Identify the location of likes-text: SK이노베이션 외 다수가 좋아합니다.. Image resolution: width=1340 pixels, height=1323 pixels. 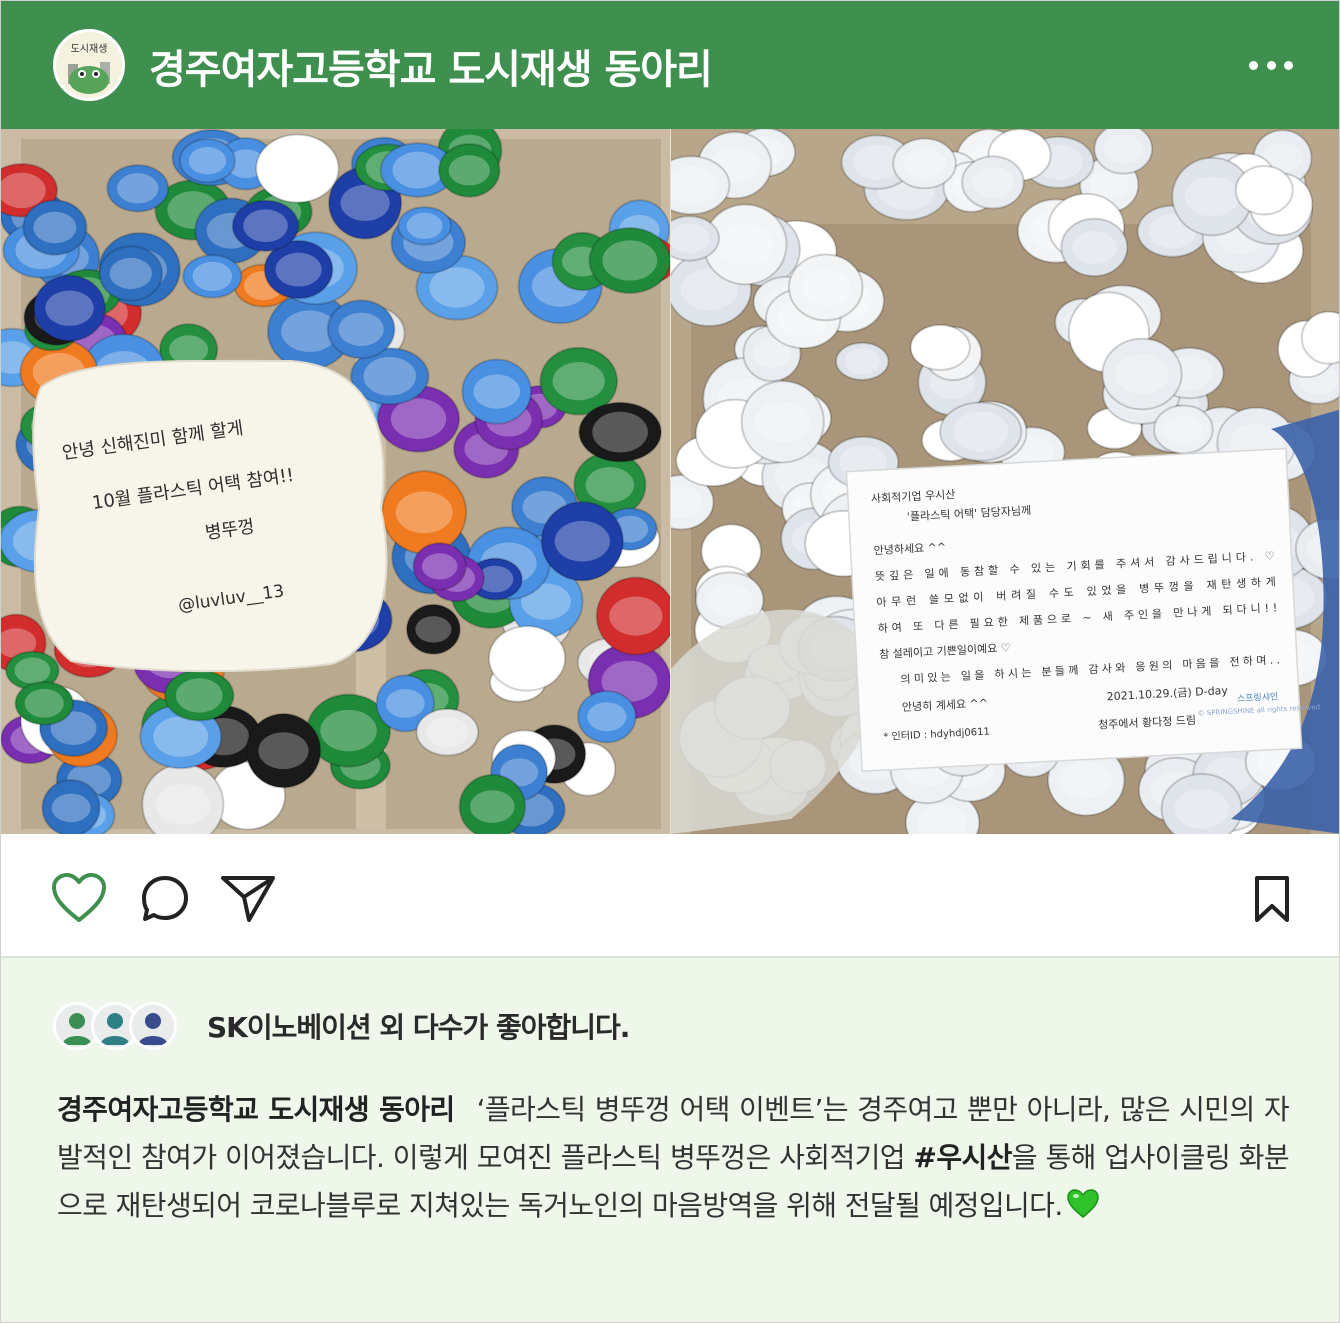
(418, 1026).